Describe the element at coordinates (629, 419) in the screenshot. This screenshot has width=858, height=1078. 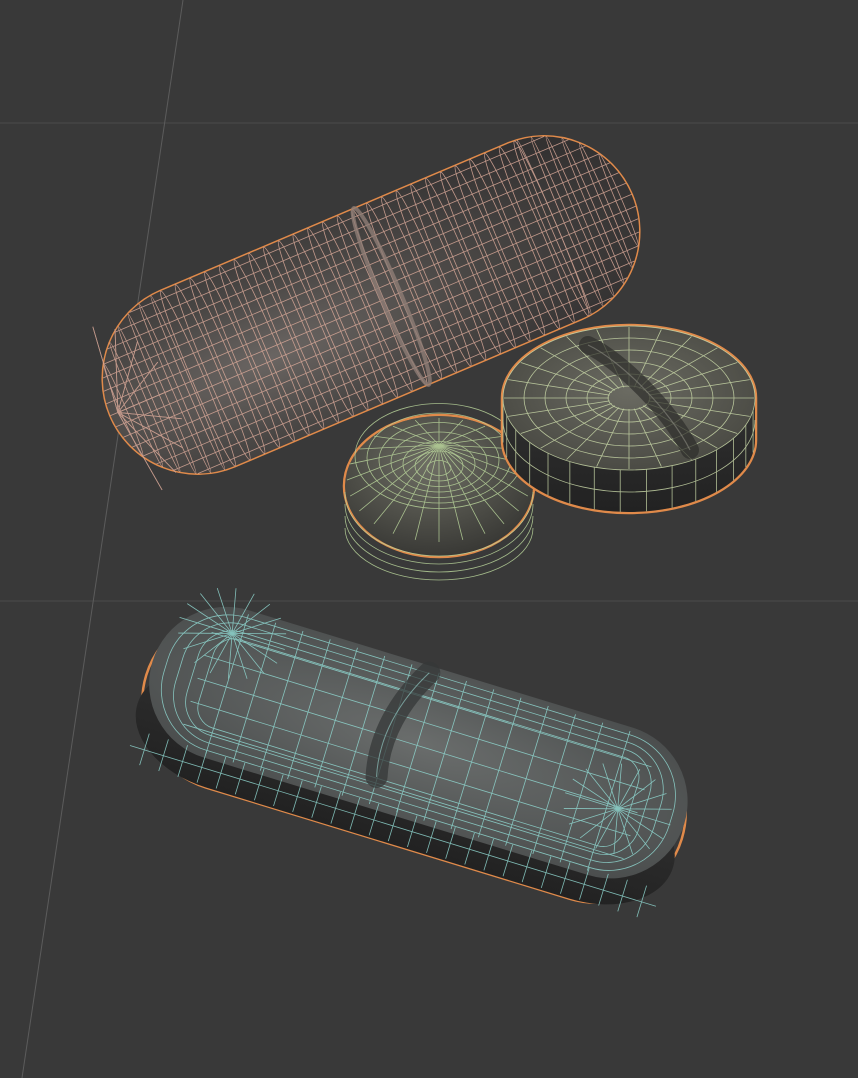
I see `scored-disc-tablet-mesh` at that location.